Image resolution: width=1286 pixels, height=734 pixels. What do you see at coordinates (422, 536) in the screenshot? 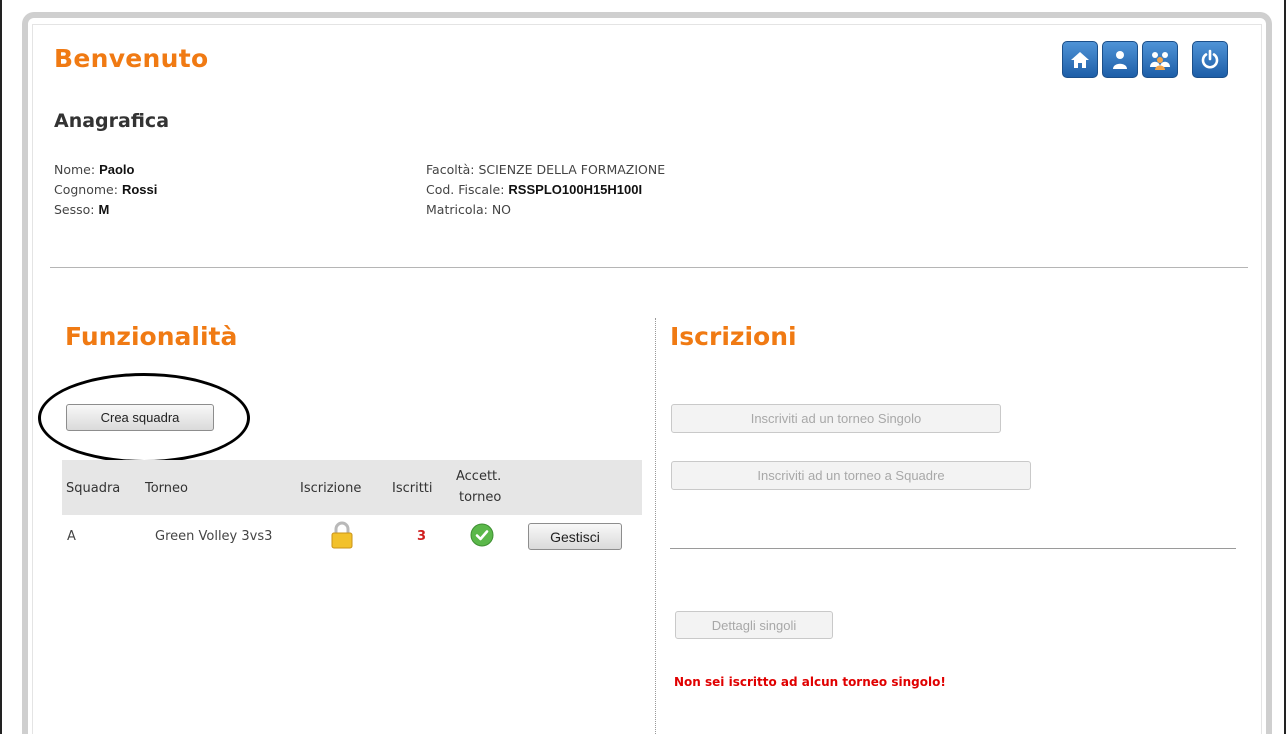
I see `row-iscritti: 3` at bounding box center [422, 536].